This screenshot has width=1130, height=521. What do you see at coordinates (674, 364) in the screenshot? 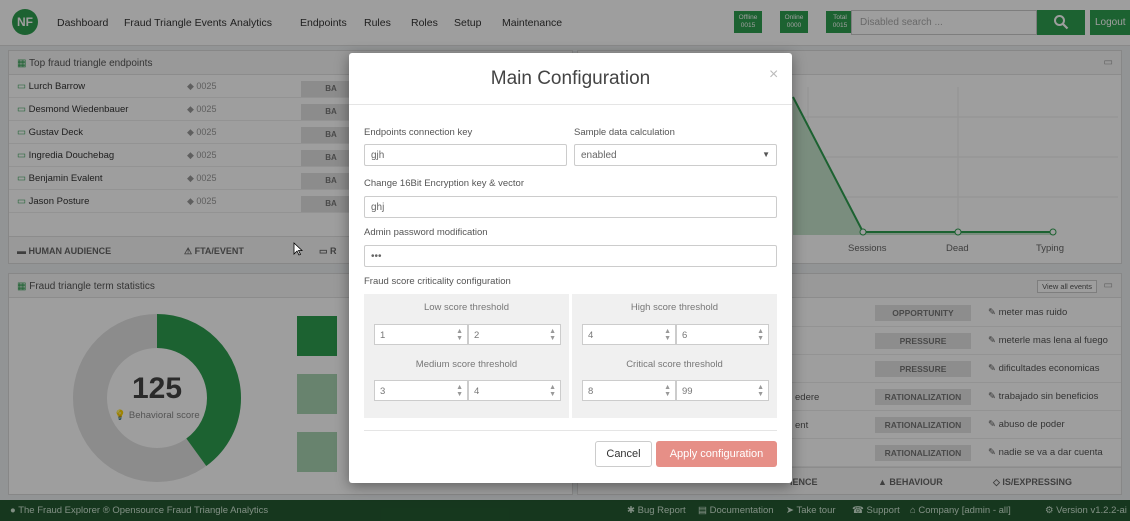
I see `critical-threshold-title: Critical score threshold` at bounding box center [674, 364].